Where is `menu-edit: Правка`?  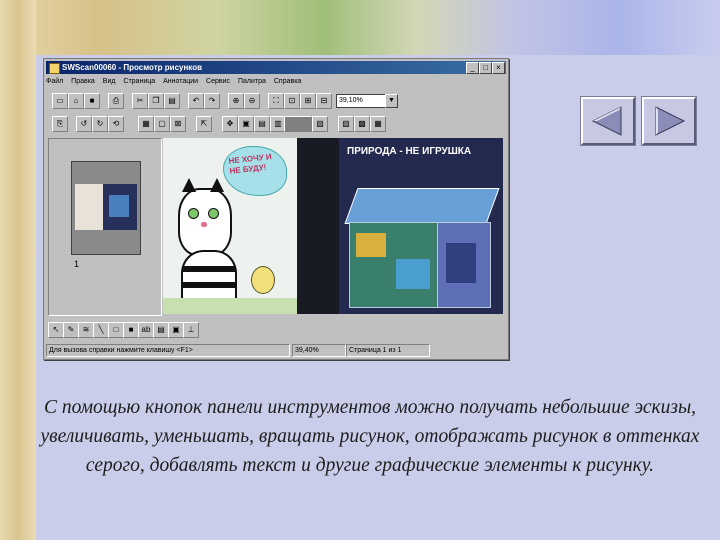 menu-edit: Правка is located at coordinates (83, 81).